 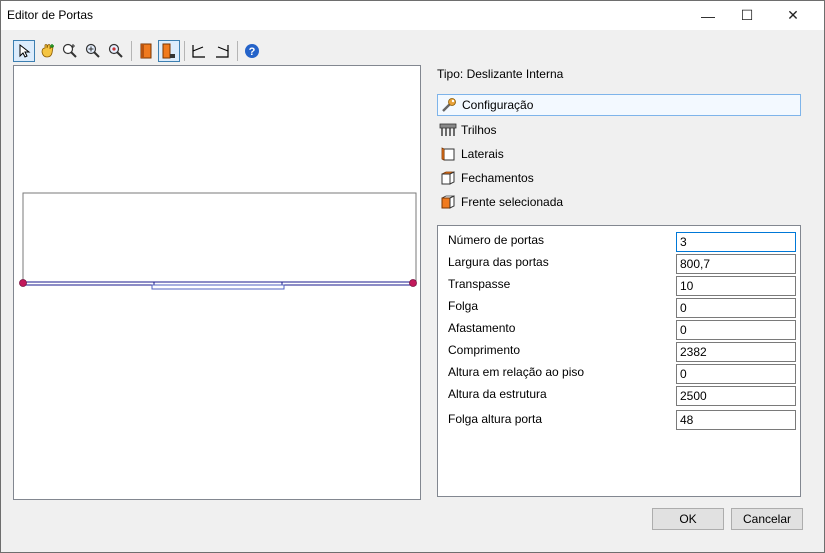 What do you see at coordinates (146, 51) in the screenshot?
I see `door-front-icon` at bounding box center [146, 51].